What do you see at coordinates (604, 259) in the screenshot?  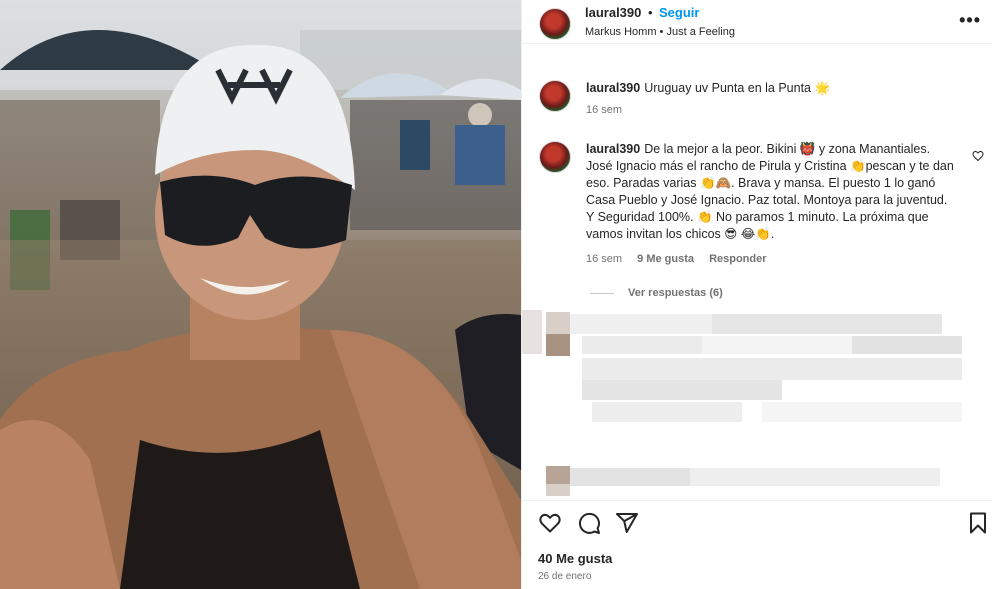 I see `comment-time: 16 sem` at bounding box center [604, 259].